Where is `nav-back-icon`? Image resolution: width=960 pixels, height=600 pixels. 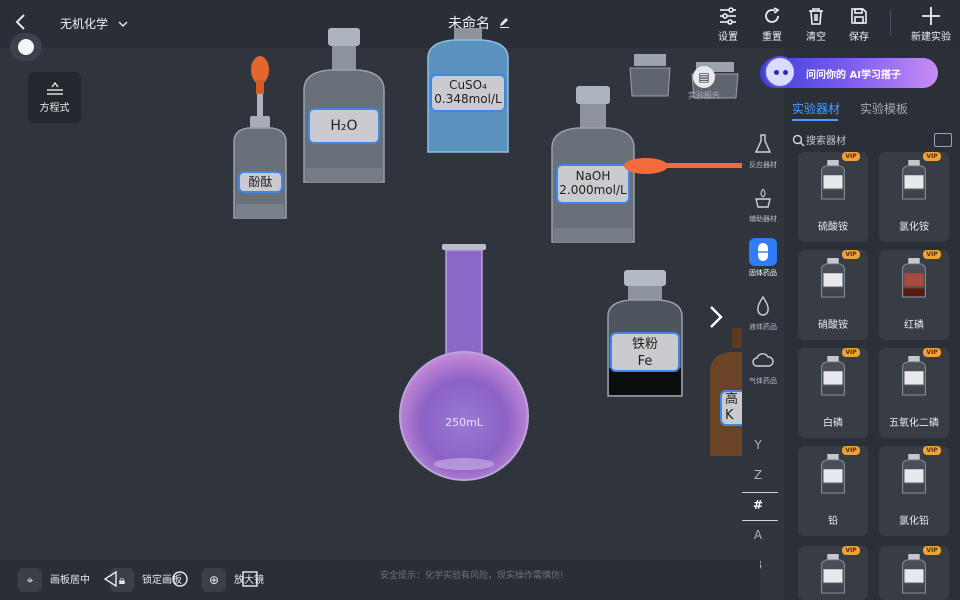 nav-back-icon is located at coordinates (111, 581).